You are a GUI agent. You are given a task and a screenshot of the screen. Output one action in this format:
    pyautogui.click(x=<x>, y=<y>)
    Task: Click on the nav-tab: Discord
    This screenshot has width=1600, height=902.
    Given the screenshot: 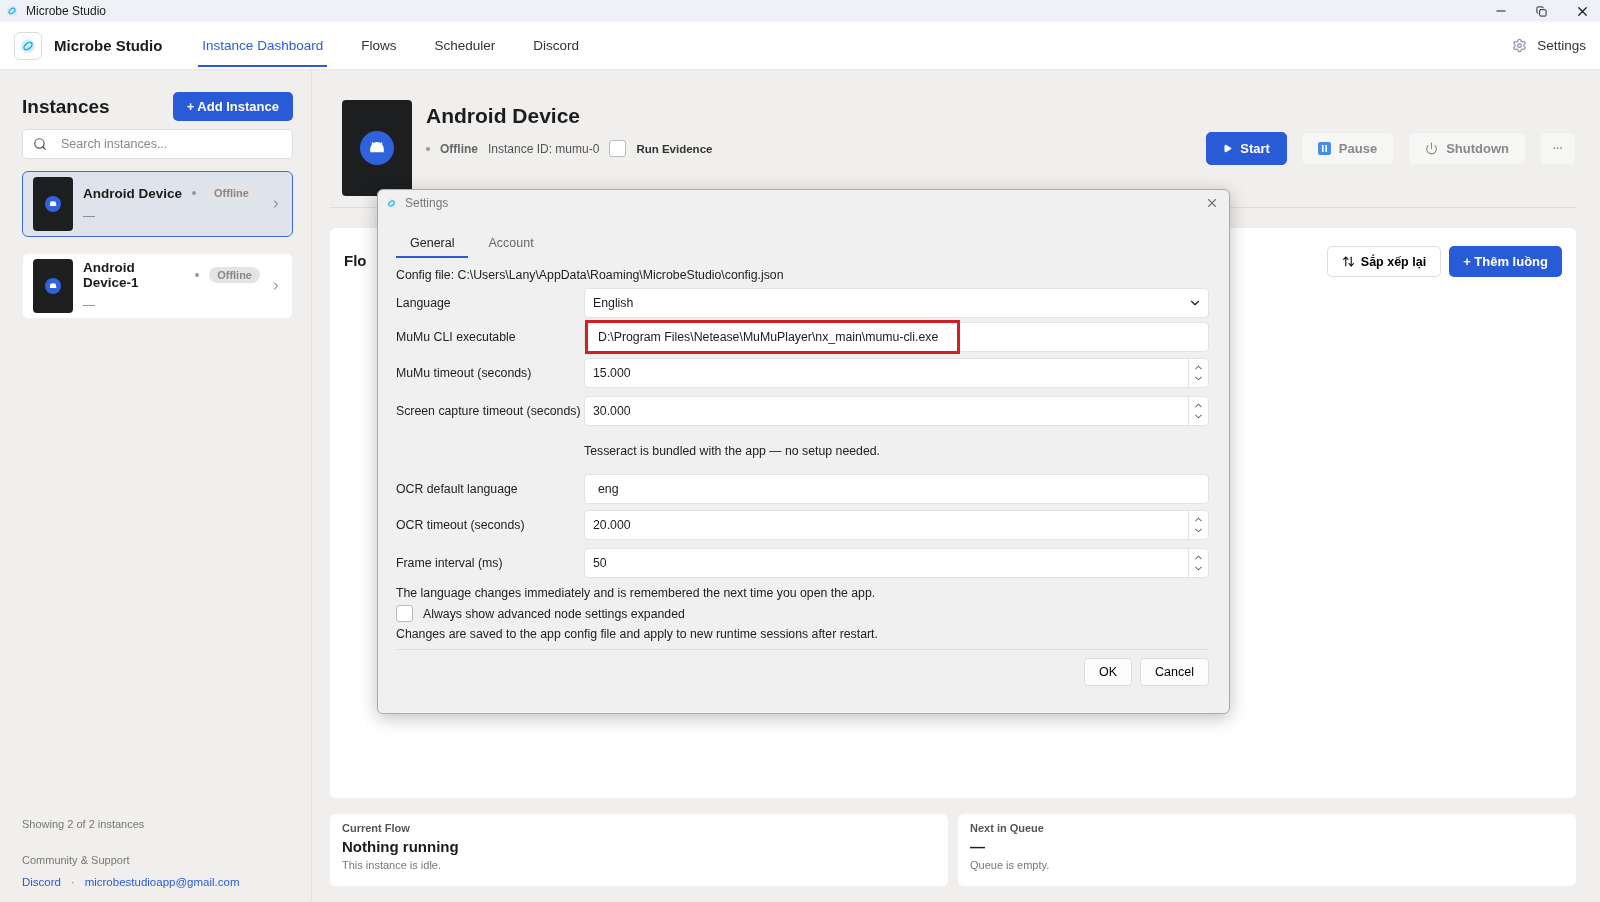 What is the action you would take?
    pyautogui.click(x=556, y=45)
    